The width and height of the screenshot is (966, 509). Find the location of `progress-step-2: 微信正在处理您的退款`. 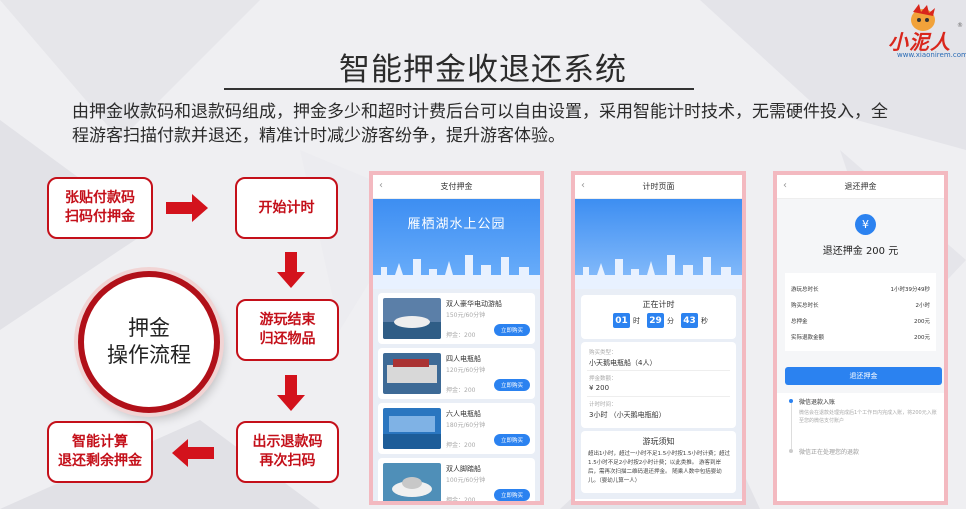

progress-step-2: 微信正在处理您的退款 is located at coordinates (829, 452).